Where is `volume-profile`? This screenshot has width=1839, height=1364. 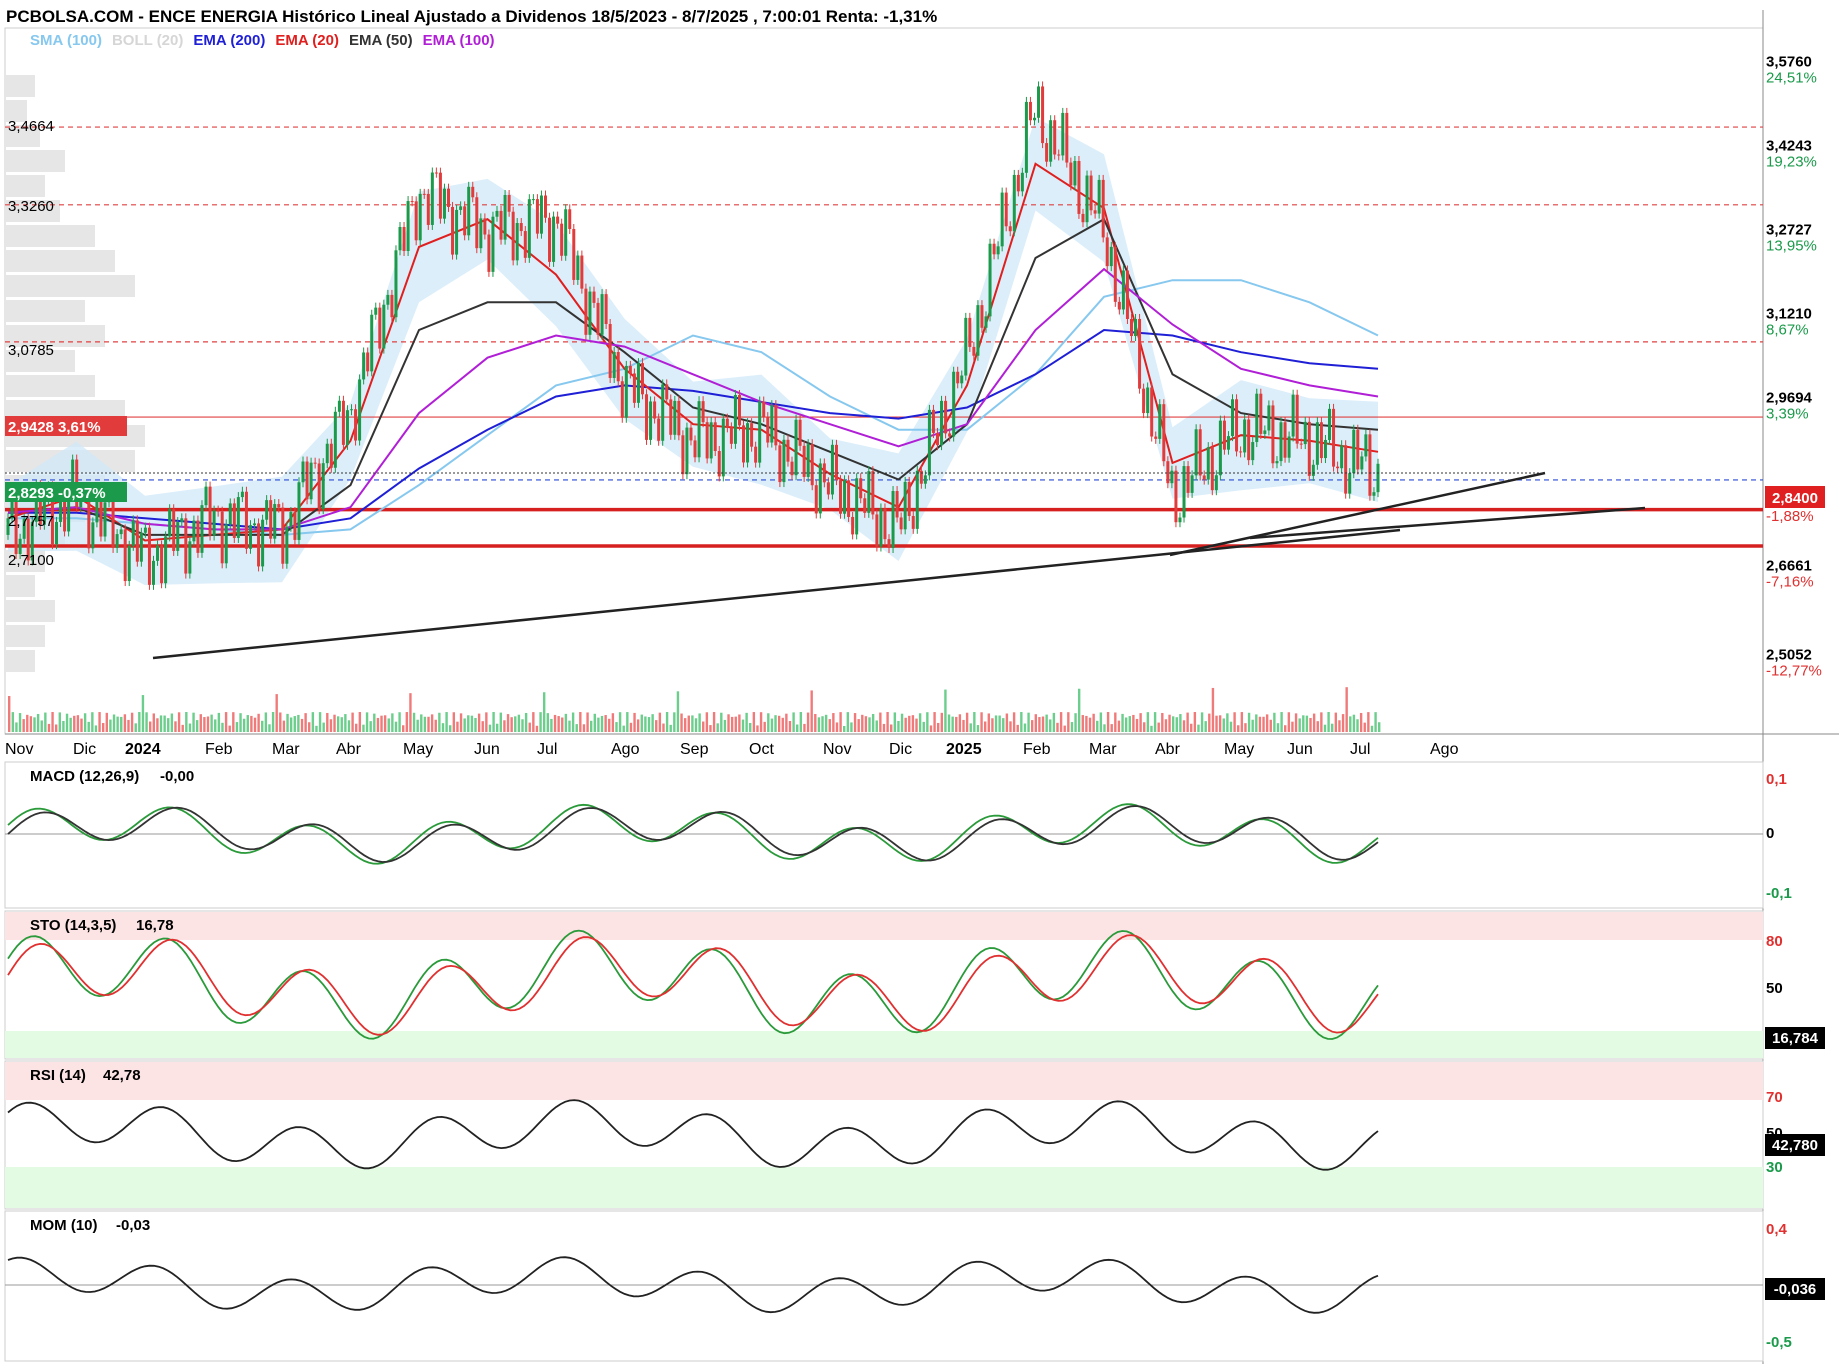
volume-profile is located at coordinates (75, 373).